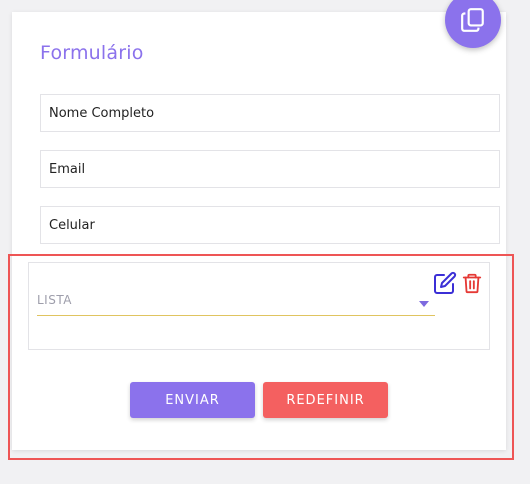 The width and height of the screenshot is (530, 484). What do you see at coordinates (445, 283) in the screenshot?
I see `edit-icon` at bounding box center [445, 283].